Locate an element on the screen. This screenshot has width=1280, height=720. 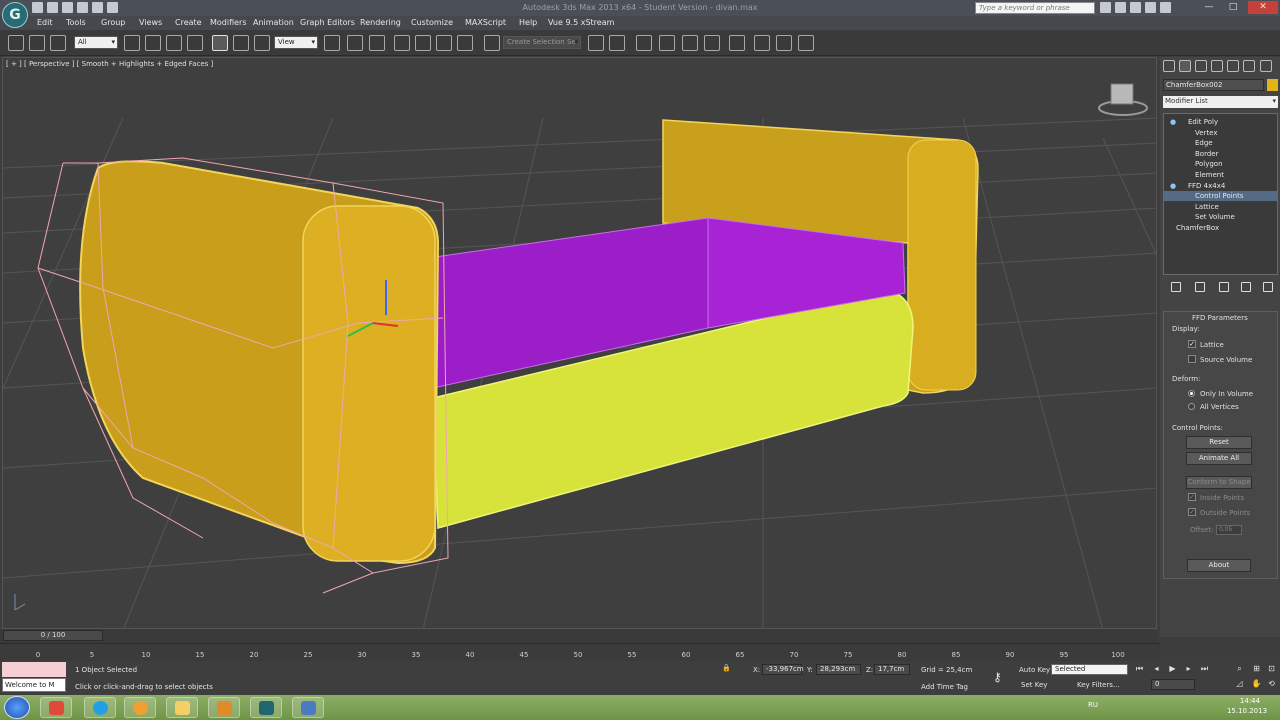
menu-customize: Customize is located at coordinates (432, 22).